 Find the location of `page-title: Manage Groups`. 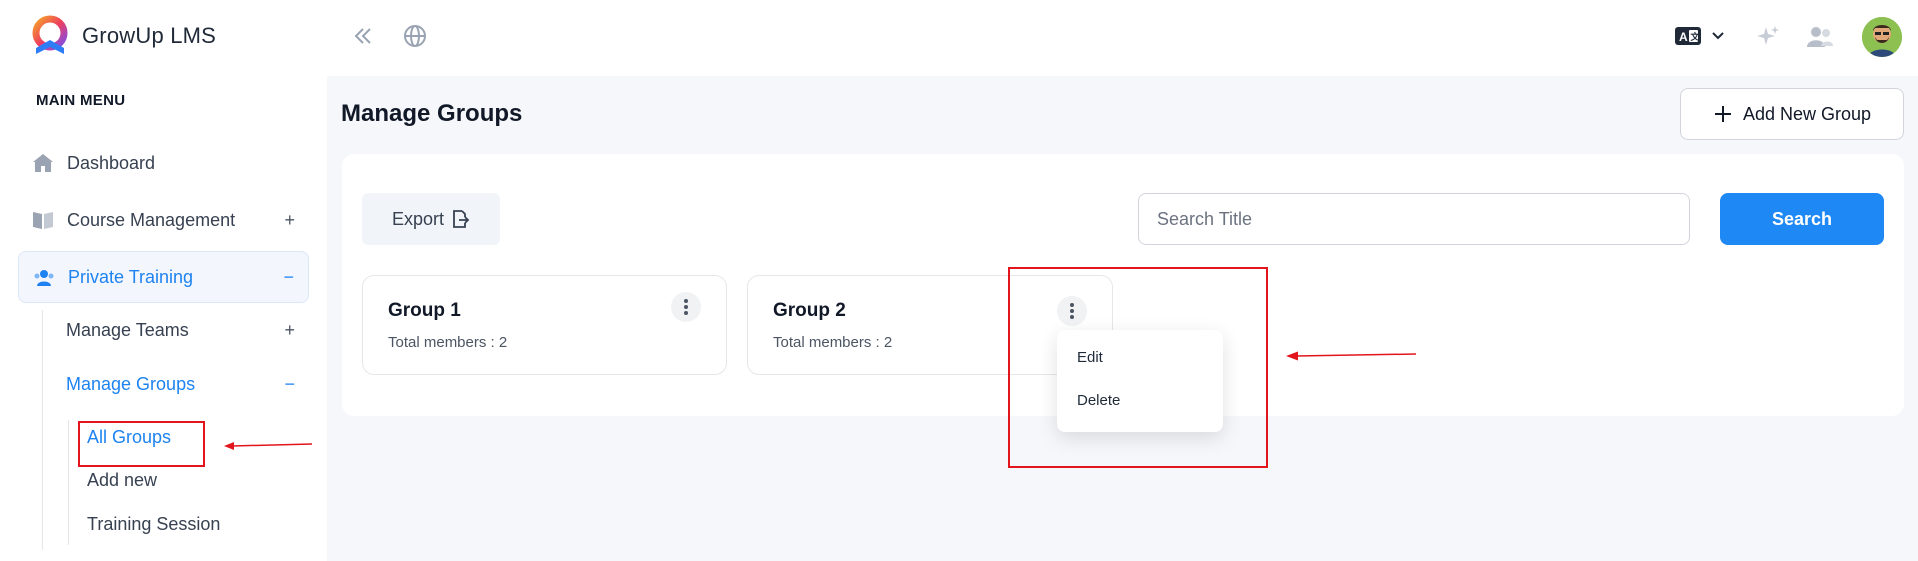

page-title: Manage Groups is located at coordinates (432, 113).